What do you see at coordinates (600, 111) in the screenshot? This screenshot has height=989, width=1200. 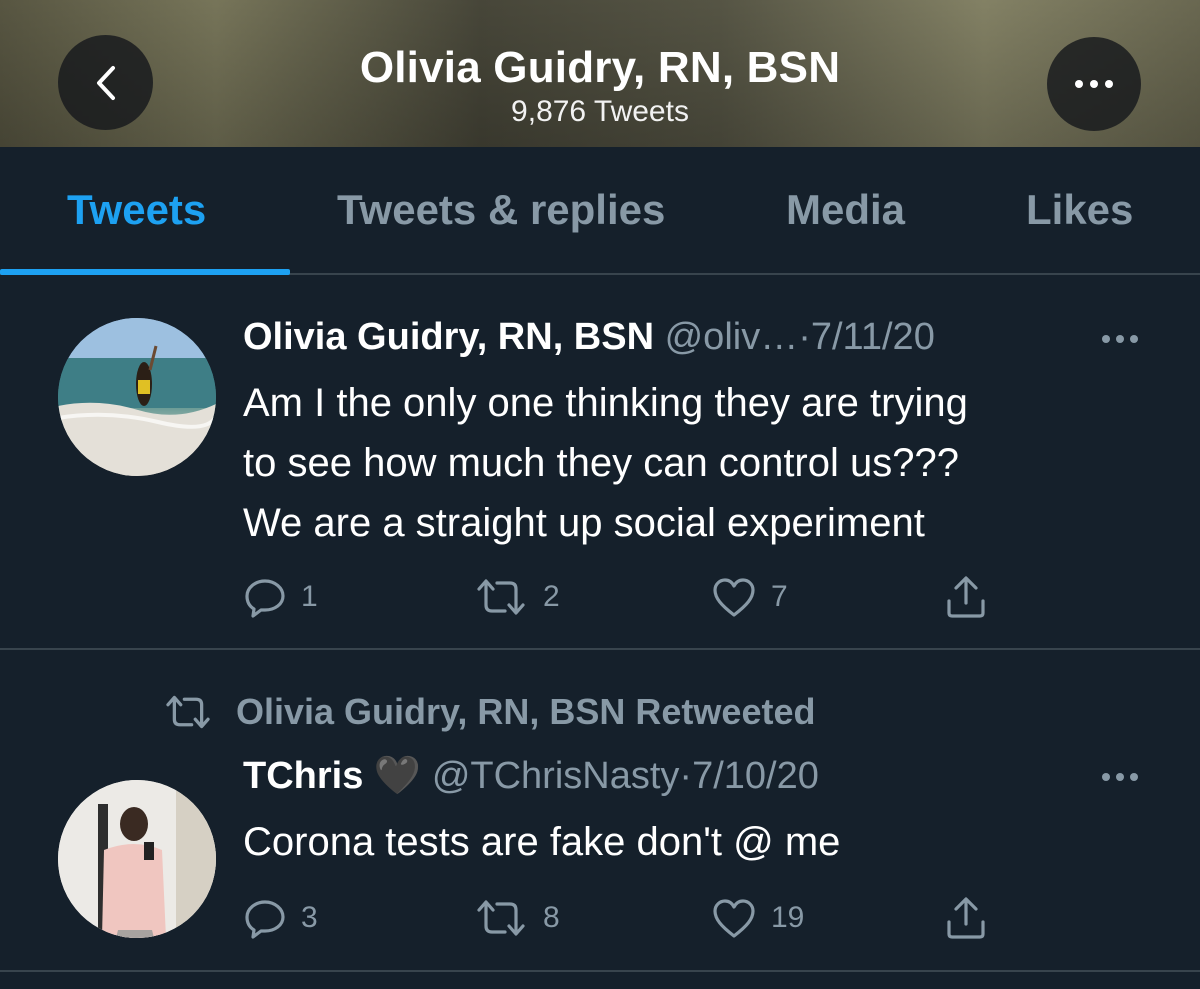 I see `tweet-count: 9,876 Tweets` at bounding box center [600, 111].